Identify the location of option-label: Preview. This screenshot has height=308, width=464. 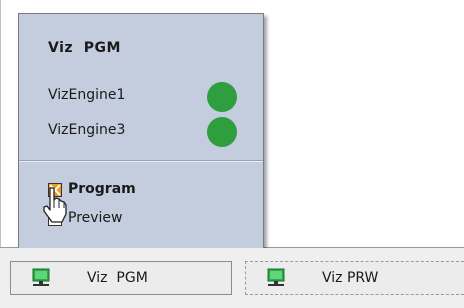
(95, 218).